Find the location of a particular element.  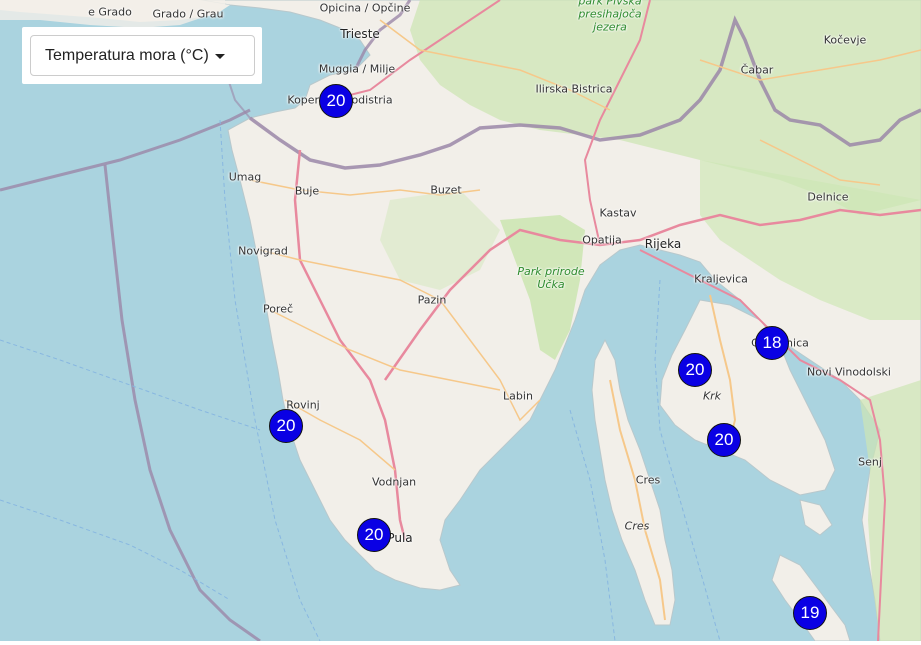

map-label: Buje is located at coordinates (307, 191).